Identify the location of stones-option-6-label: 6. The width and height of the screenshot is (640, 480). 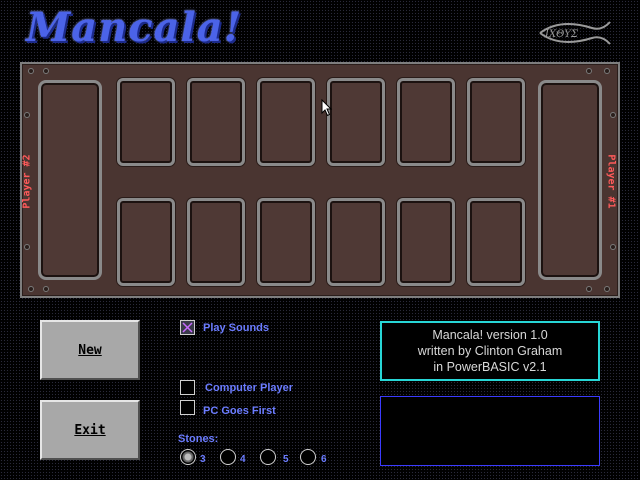
(324, 459).